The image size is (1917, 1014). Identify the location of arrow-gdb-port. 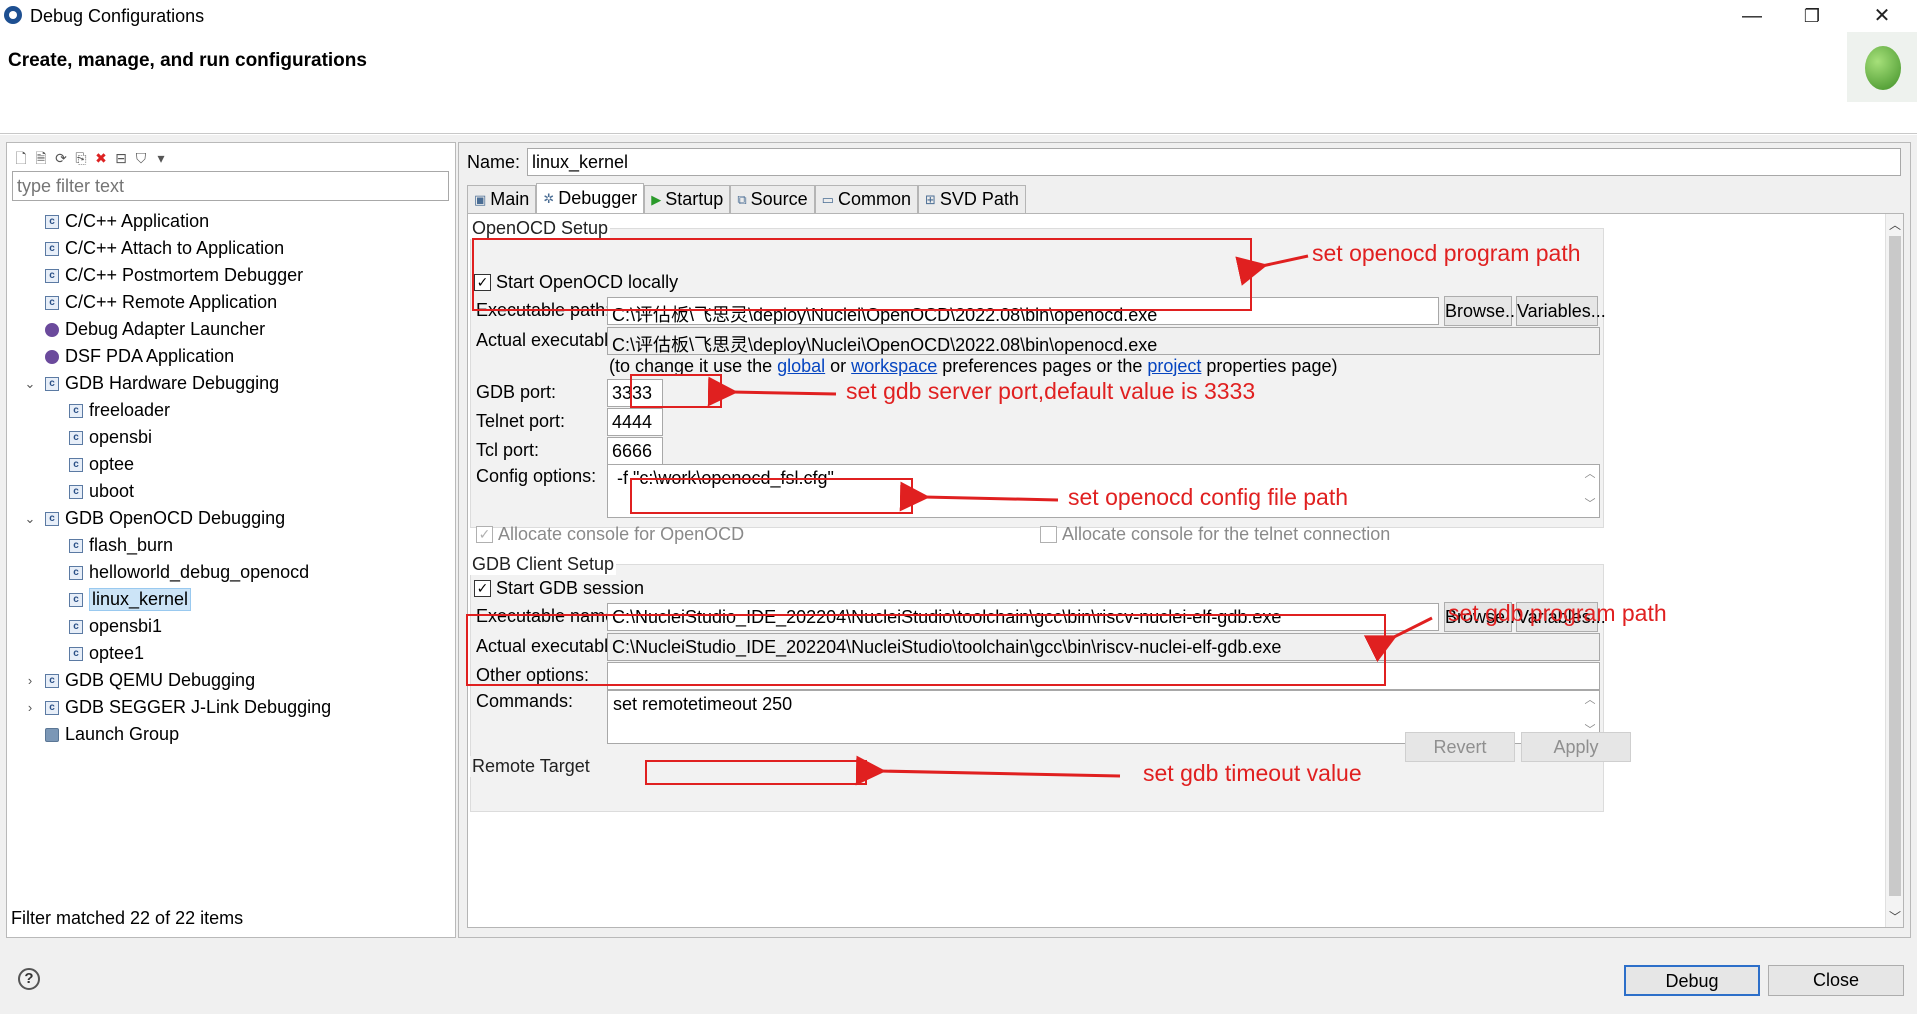
(772, 391).